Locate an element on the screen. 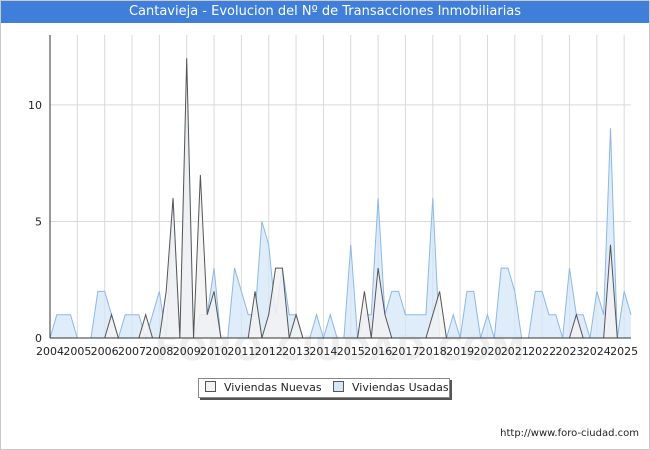  legend-item-new: Viviendas Nuevas is located at coordinates (263, 387).